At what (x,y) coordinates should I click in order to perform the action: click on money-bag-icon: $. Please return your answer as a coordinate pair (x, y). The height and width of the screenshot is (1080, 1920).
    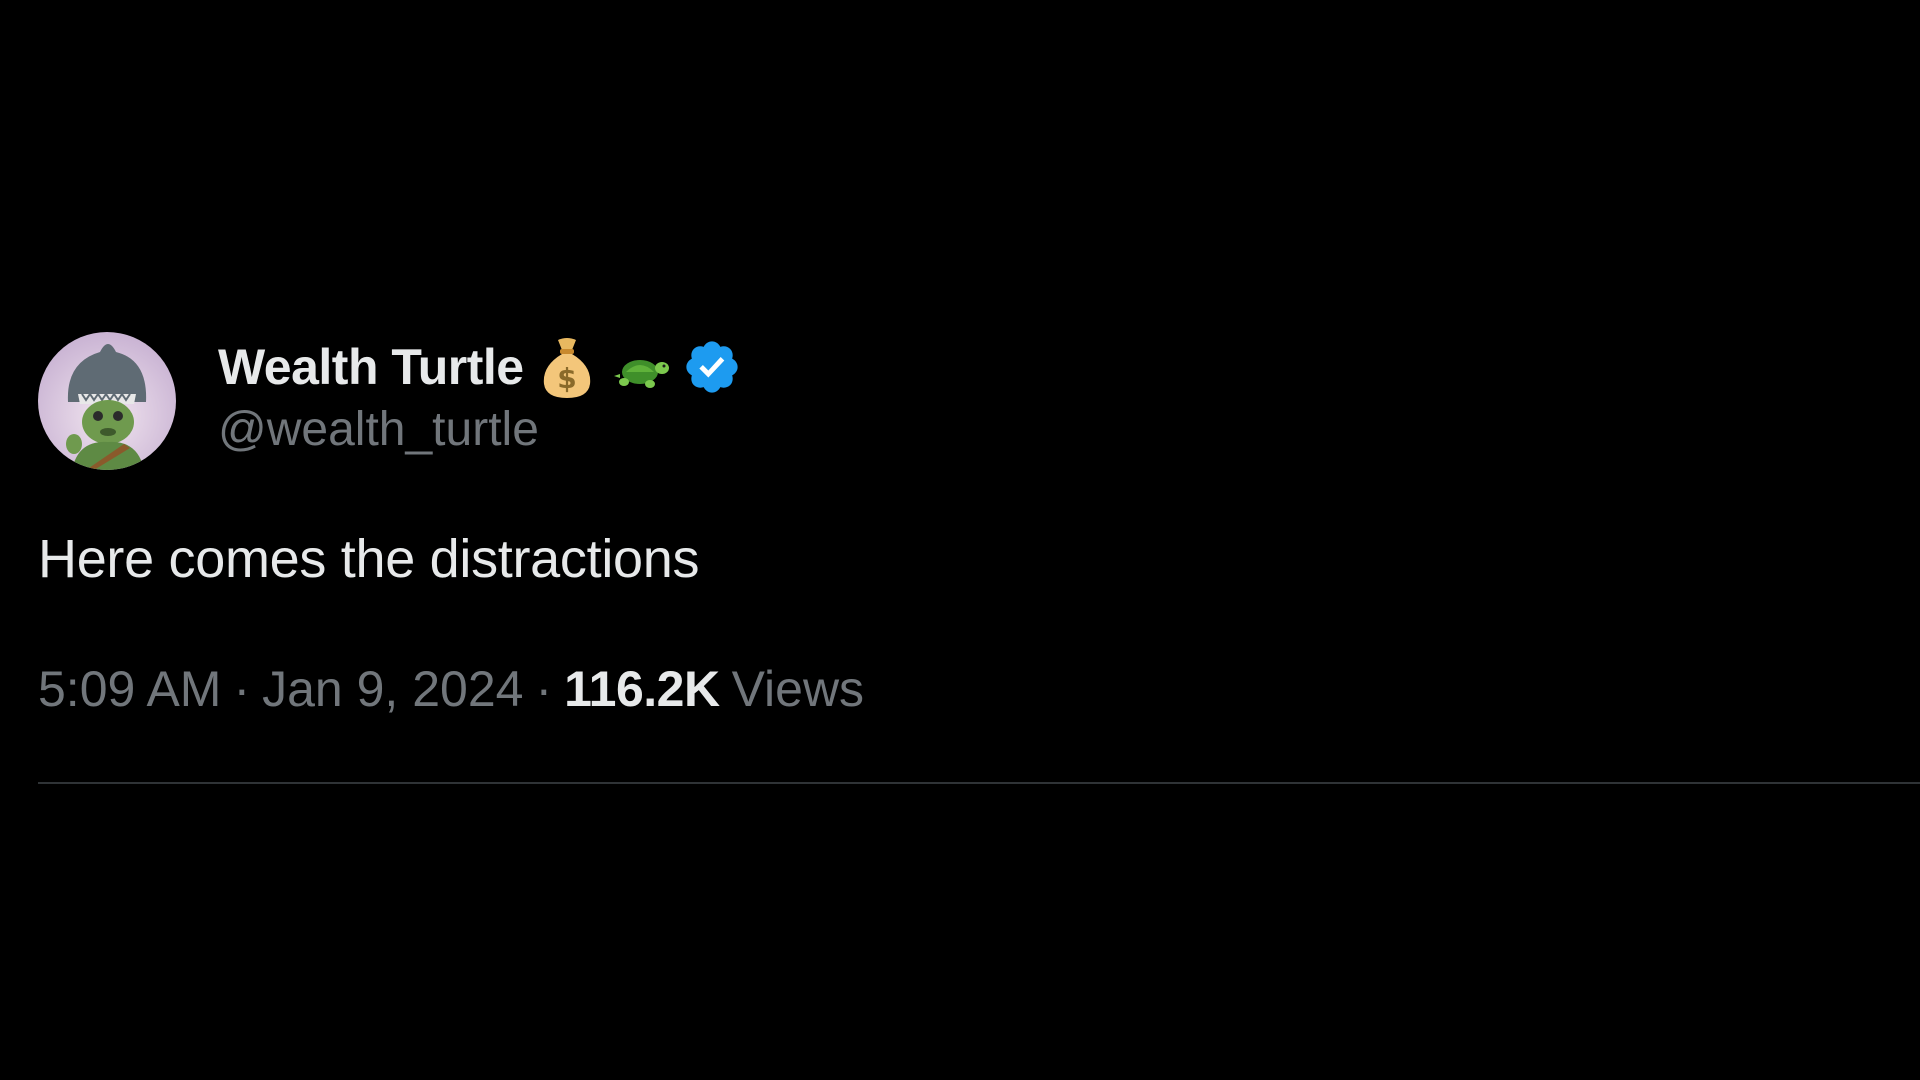
    Looking at the image, I should click on (567, 367).